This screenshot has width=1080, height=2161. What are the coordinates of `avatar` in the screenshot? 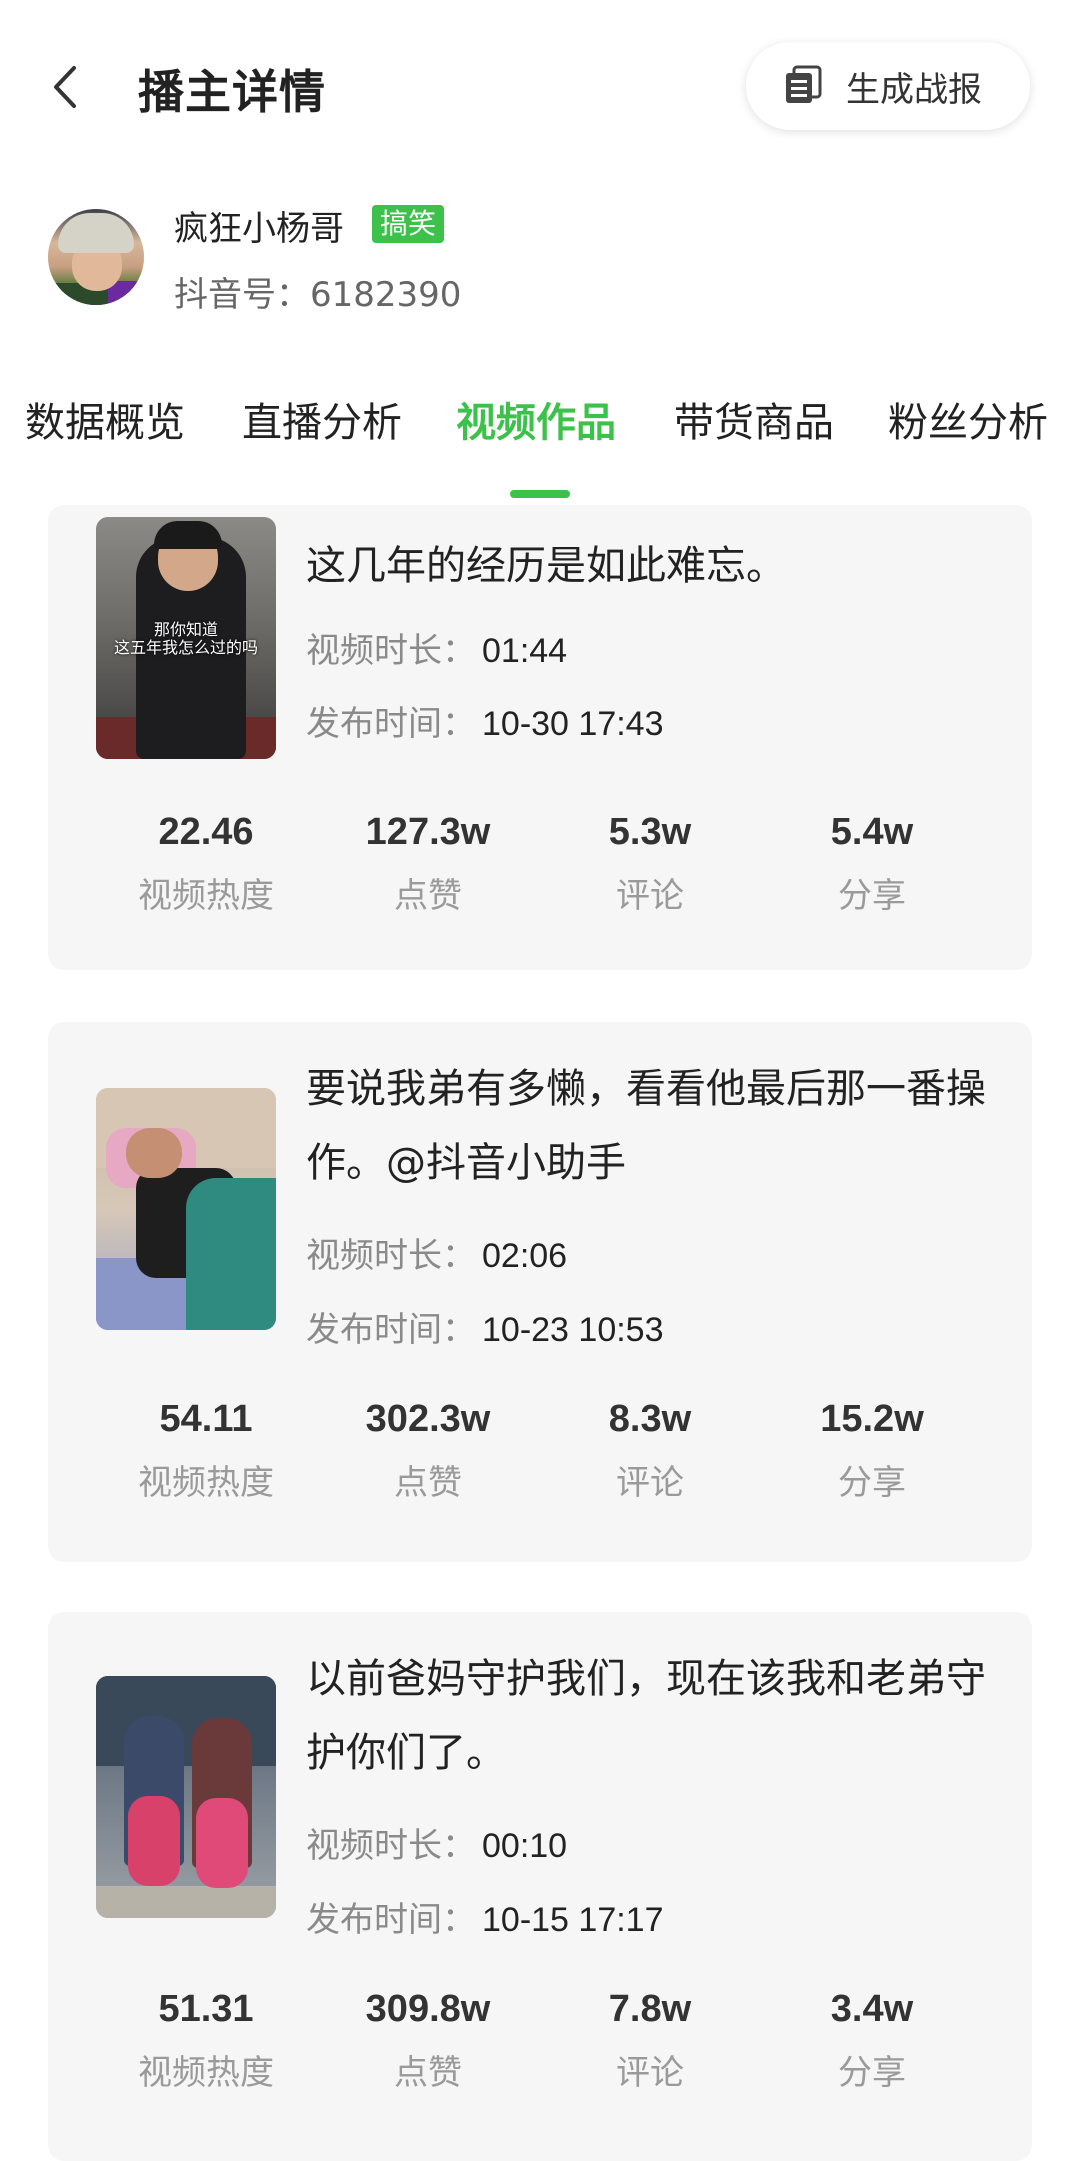 It's located at (96, 257).